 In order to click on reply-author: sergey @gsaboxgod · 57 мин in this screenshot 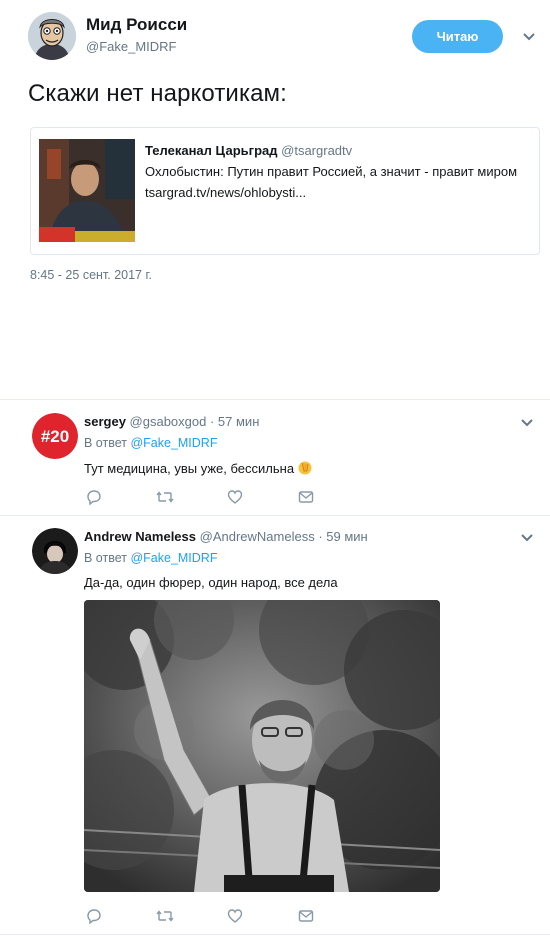, I will do `click(171, 421)`.